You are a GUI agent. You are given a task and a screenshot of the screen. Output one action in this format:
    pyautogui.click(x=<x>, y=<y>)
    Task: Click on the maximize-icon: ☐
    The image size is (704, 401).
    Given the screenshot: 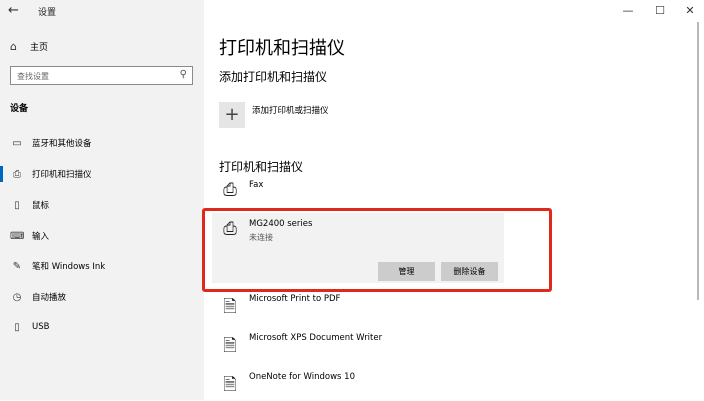 What is the action you would take?
    pyautogui.click(x=660, y=11)
    